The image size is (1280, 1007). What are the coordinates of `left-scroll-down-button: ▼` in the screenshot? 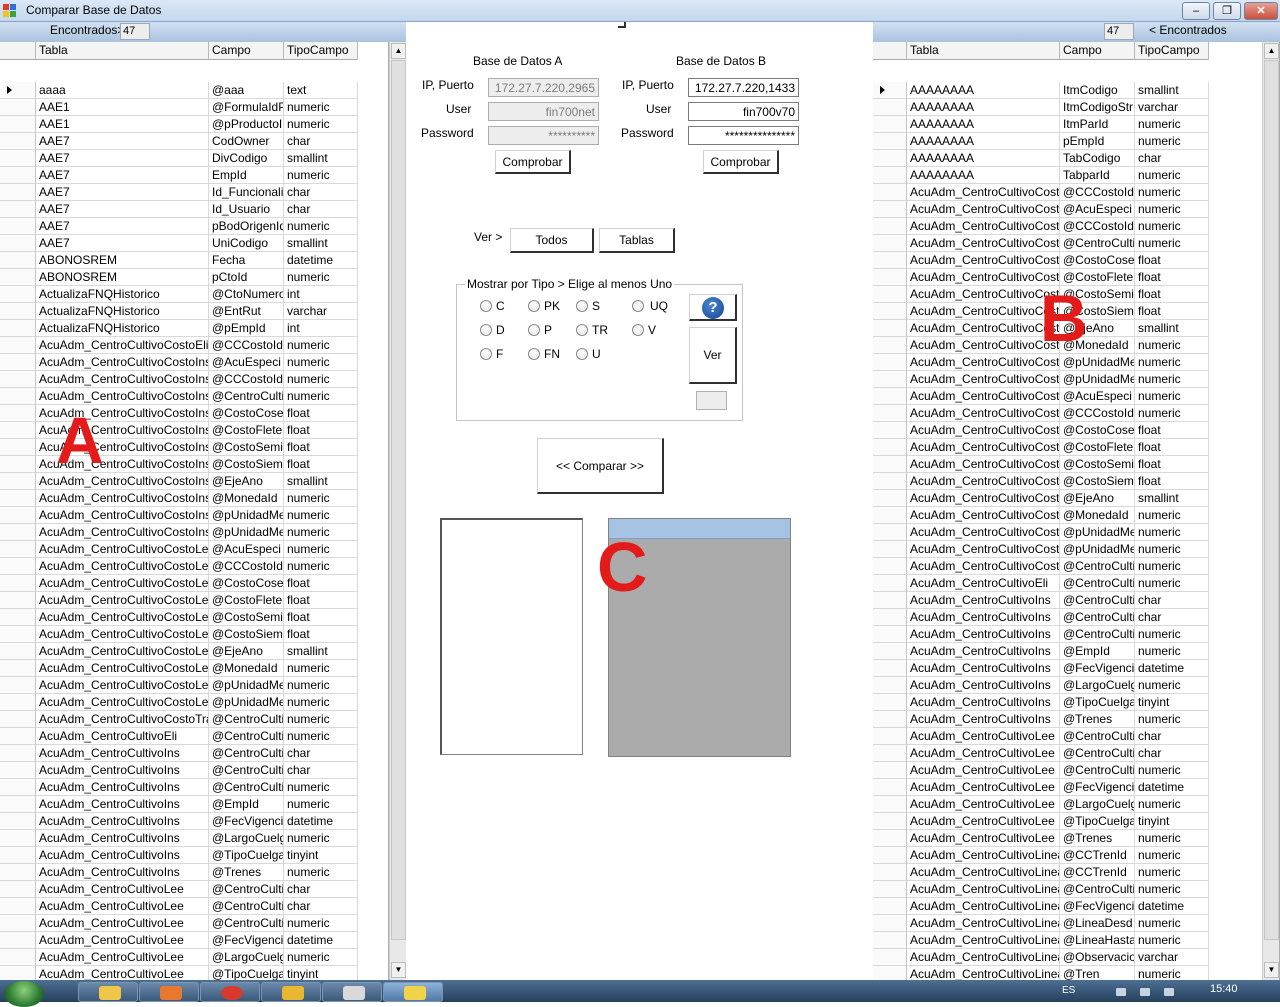 It's located at (398, 970).